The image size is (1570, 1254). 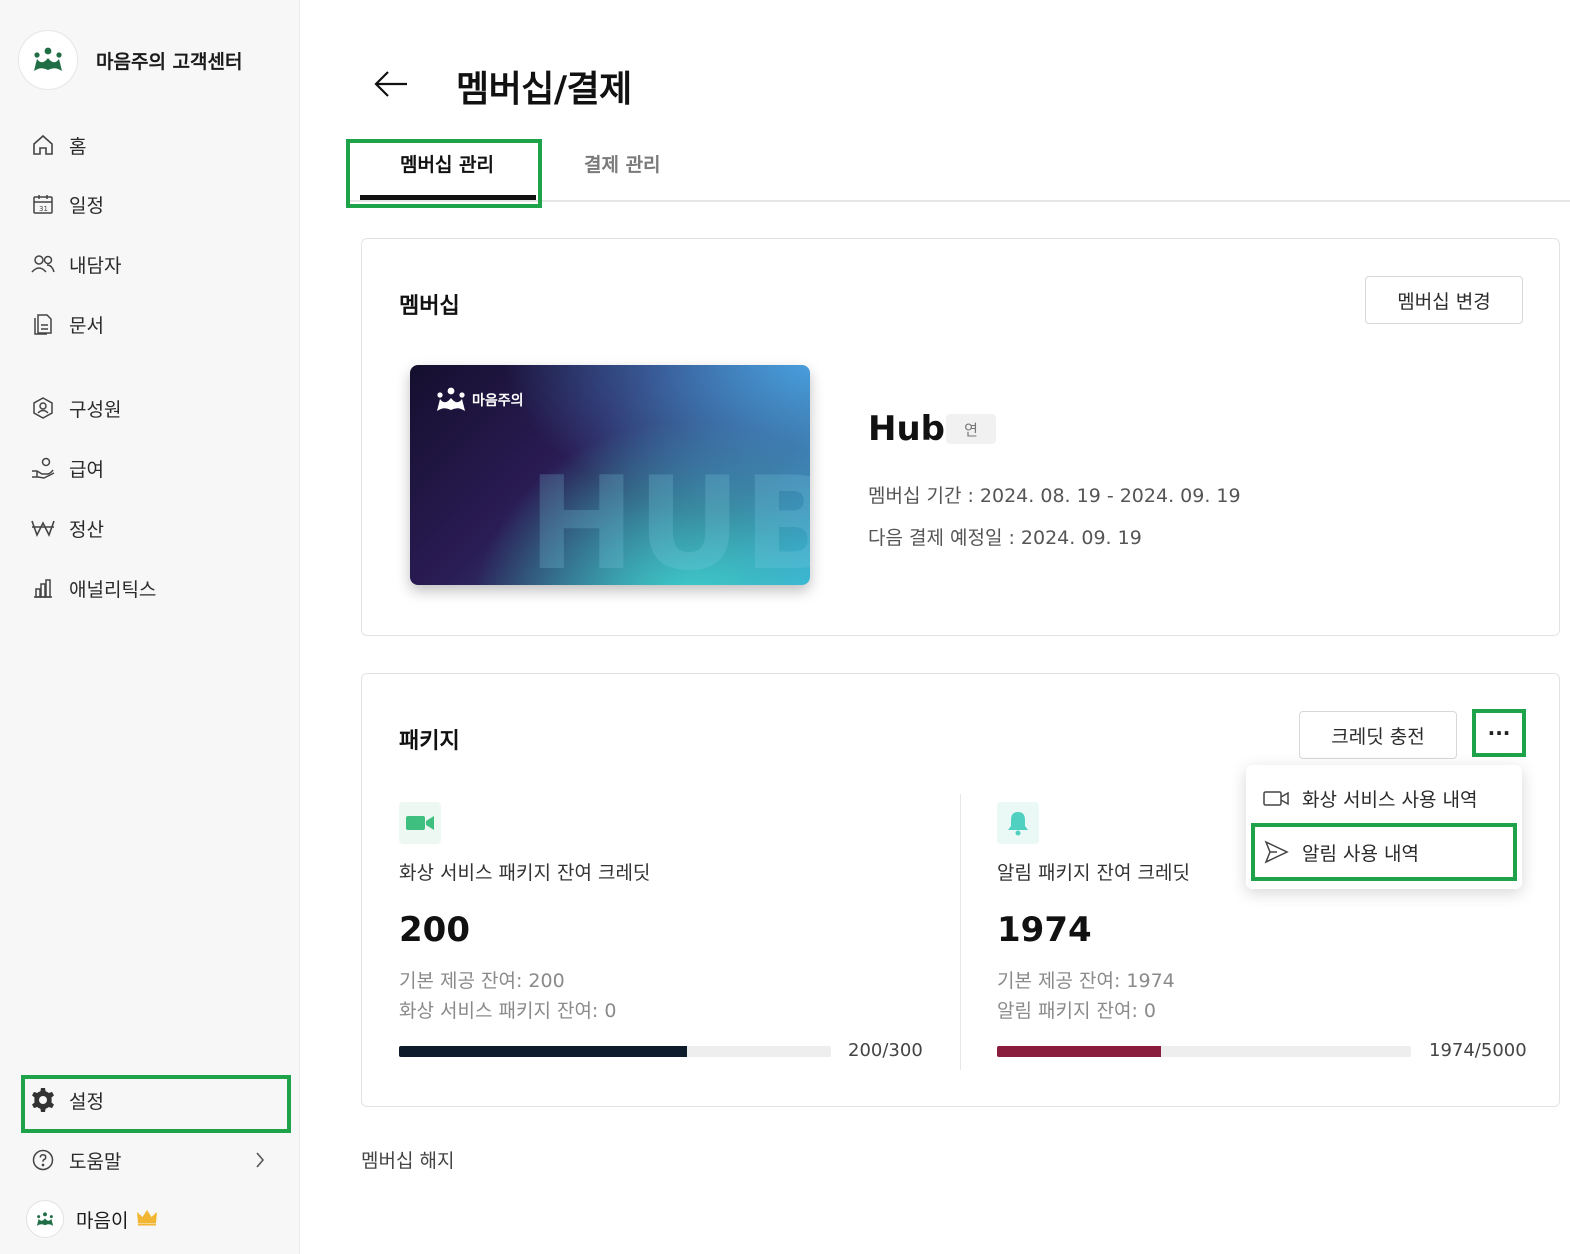 I want to click on won-icon, so click(x=43, y=528).